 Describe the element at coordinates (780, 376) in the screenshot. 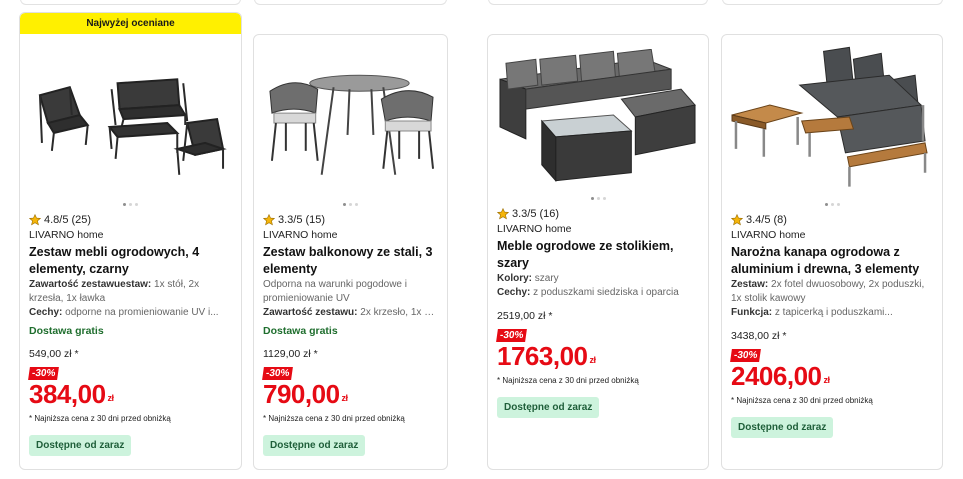

I see `price: 2406,00 zł` at that location.